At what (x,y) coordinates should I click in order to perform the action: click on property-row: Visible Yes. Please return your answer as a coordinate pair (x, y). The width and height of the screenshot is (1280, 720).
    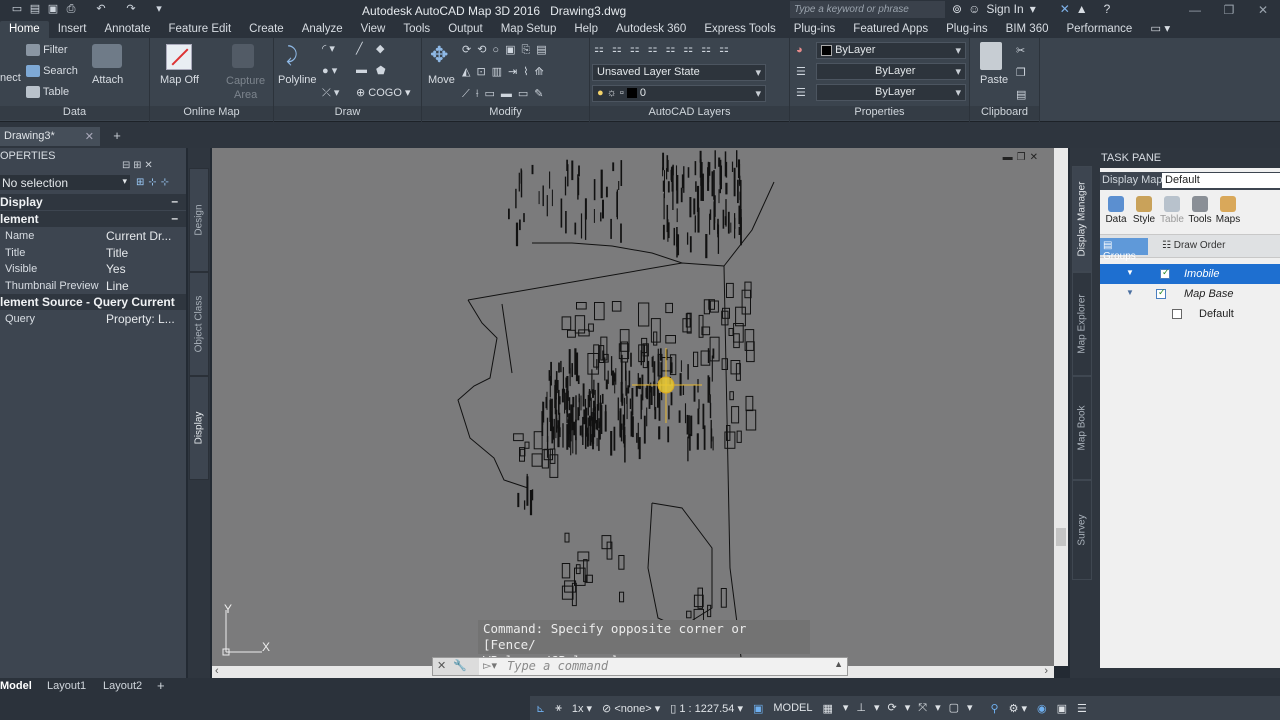
    Looking at the image, I should click on (93, 269).